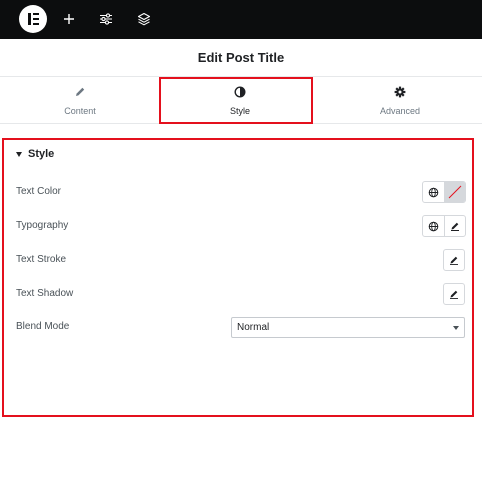  What do you see at coordinates (19, 154) in the screenshot?
I see `caret-down-icon` at bounding box center [19, 154].